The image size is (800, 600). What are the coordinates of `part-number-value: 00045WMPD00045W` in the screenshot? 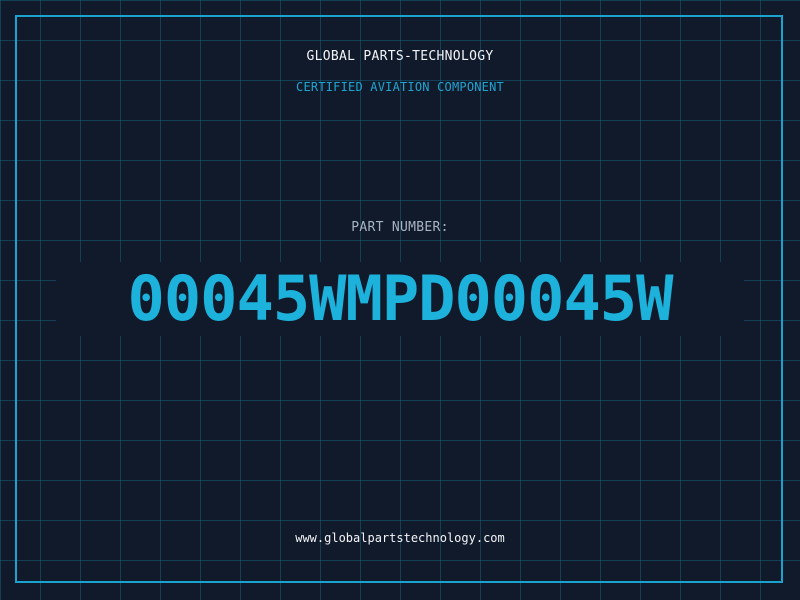 It's located at (400, 298).